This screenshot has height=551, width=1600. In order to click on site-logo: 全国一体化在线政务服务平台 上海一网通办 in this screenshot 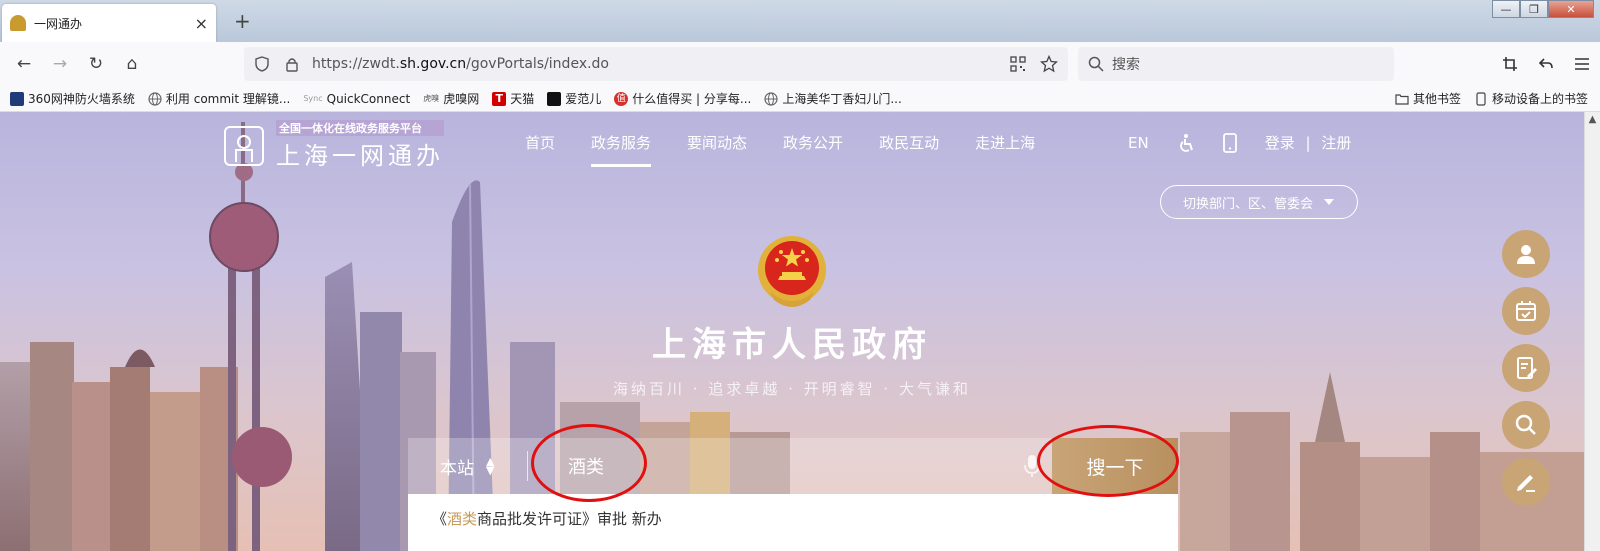, I will do `click(334, 145)`.